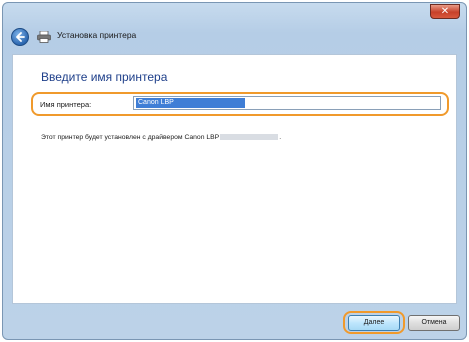  What do you see at coordinates (434, 323) in the screenshot?
I see `cancel-button: Отмена` at bounding box center [434, 323].